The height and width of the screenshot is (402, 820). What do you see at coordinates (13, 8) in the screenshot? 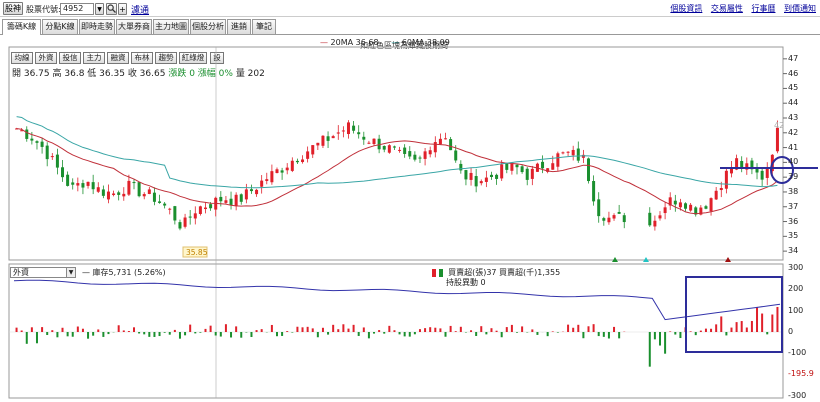
I see `stock-god-button: 股神` at bounding box center [13, 8].